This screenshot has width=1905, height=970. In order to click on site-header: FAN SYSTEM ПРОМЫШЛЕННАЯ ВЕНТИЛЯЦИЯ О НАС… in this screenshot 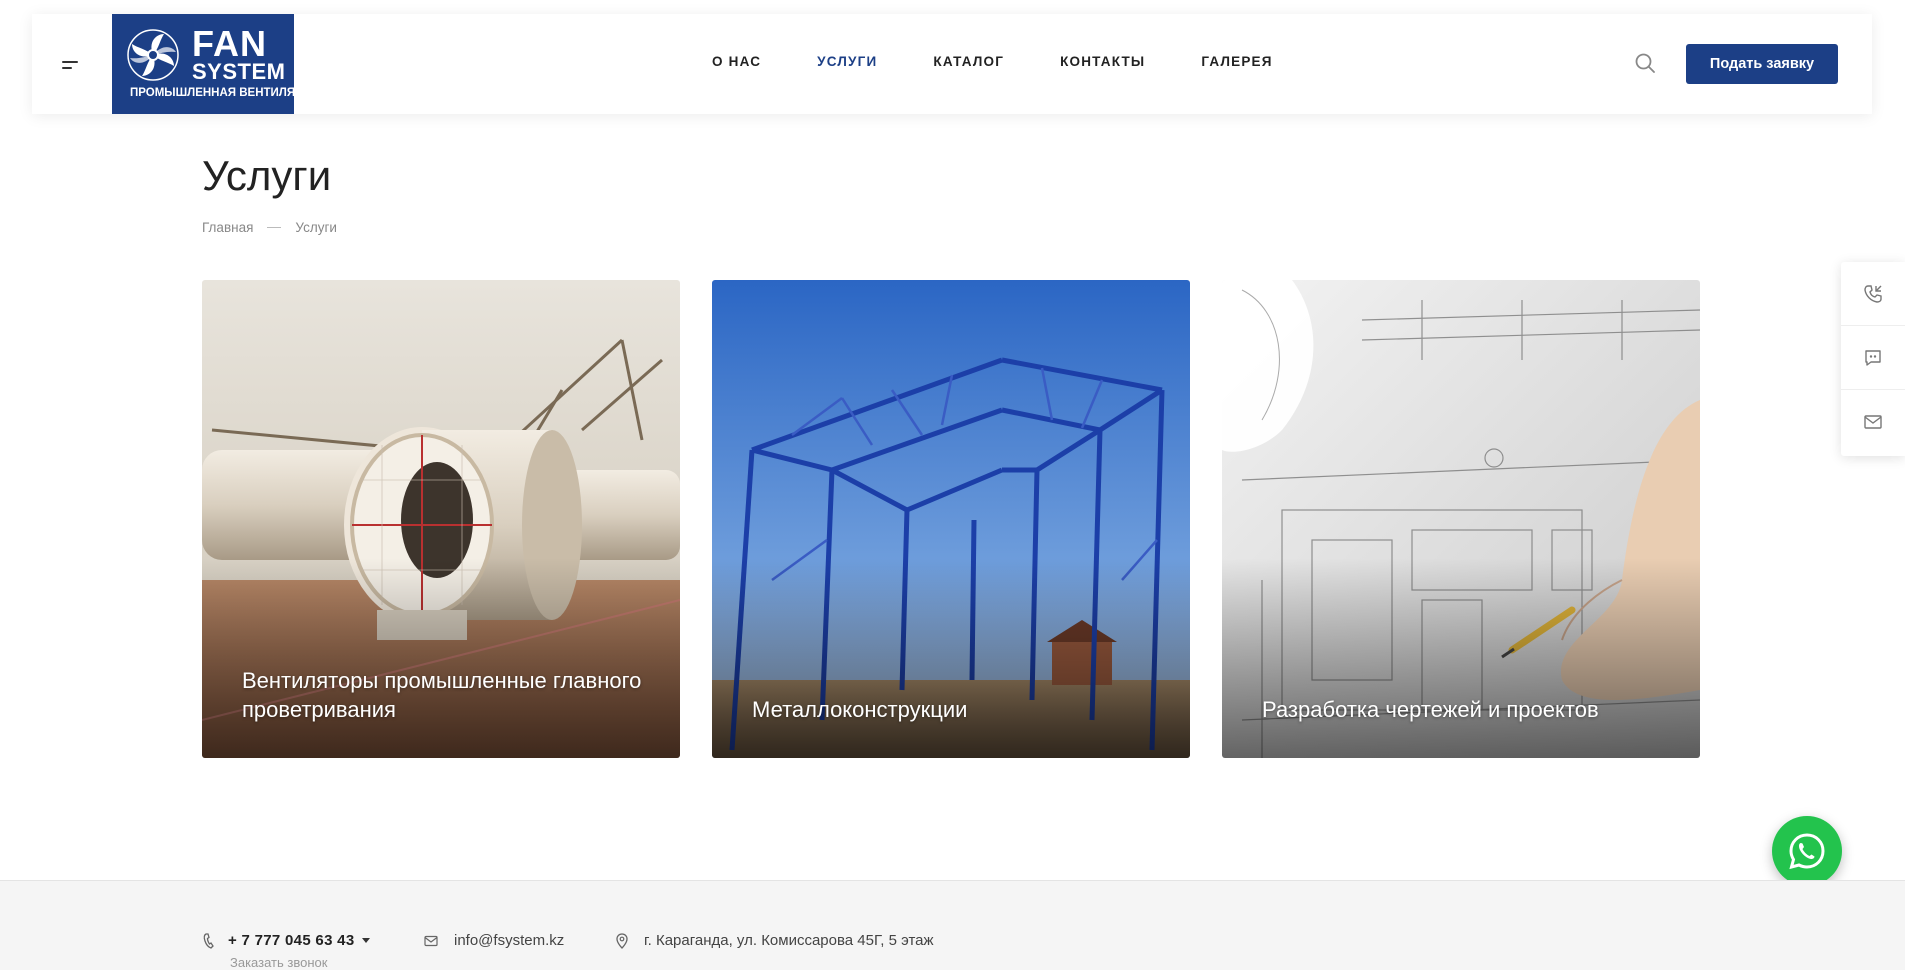, I will do `click(952, 64)`.